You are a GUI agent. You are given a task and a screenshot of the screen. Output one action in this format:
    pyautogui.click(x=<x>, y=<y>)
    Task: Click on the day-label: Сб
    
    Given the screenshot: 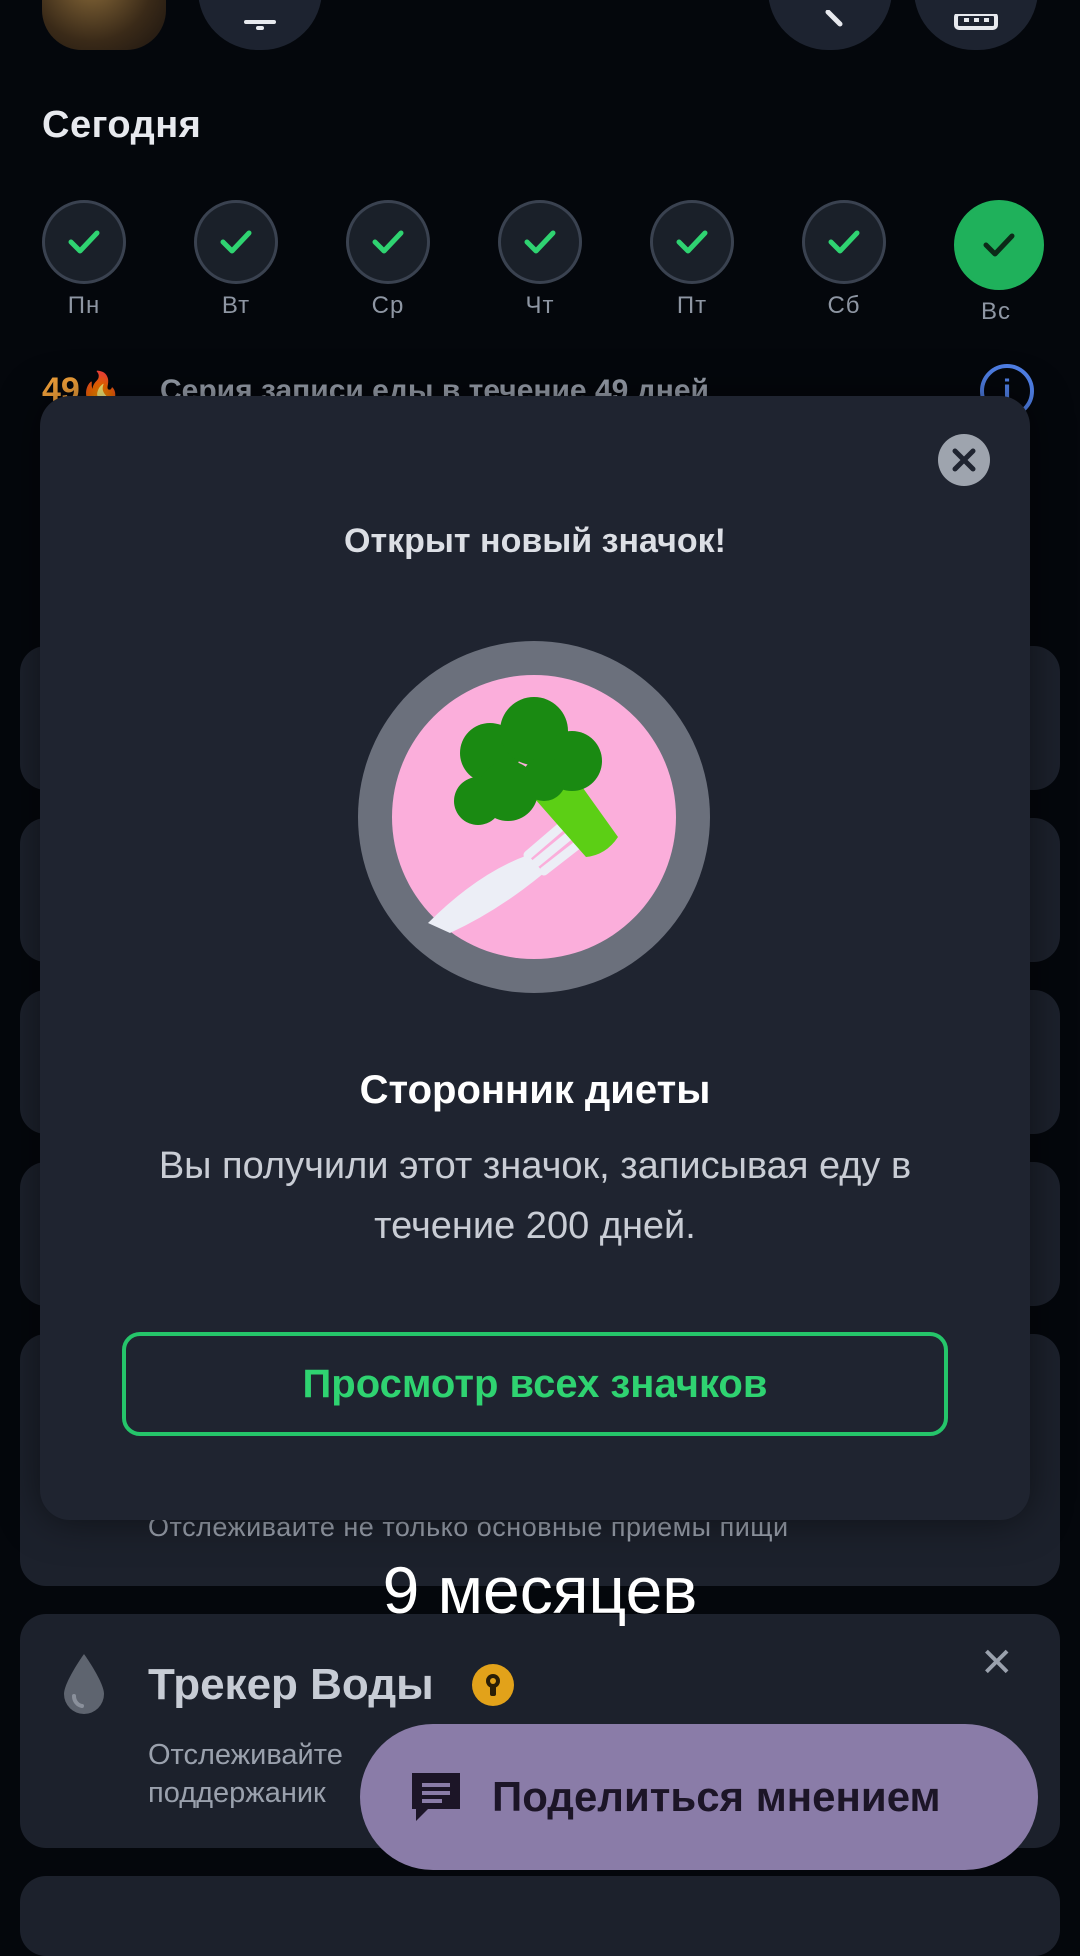 What is the action you would take?
    pyautogui.click(x=844, y=305)
    